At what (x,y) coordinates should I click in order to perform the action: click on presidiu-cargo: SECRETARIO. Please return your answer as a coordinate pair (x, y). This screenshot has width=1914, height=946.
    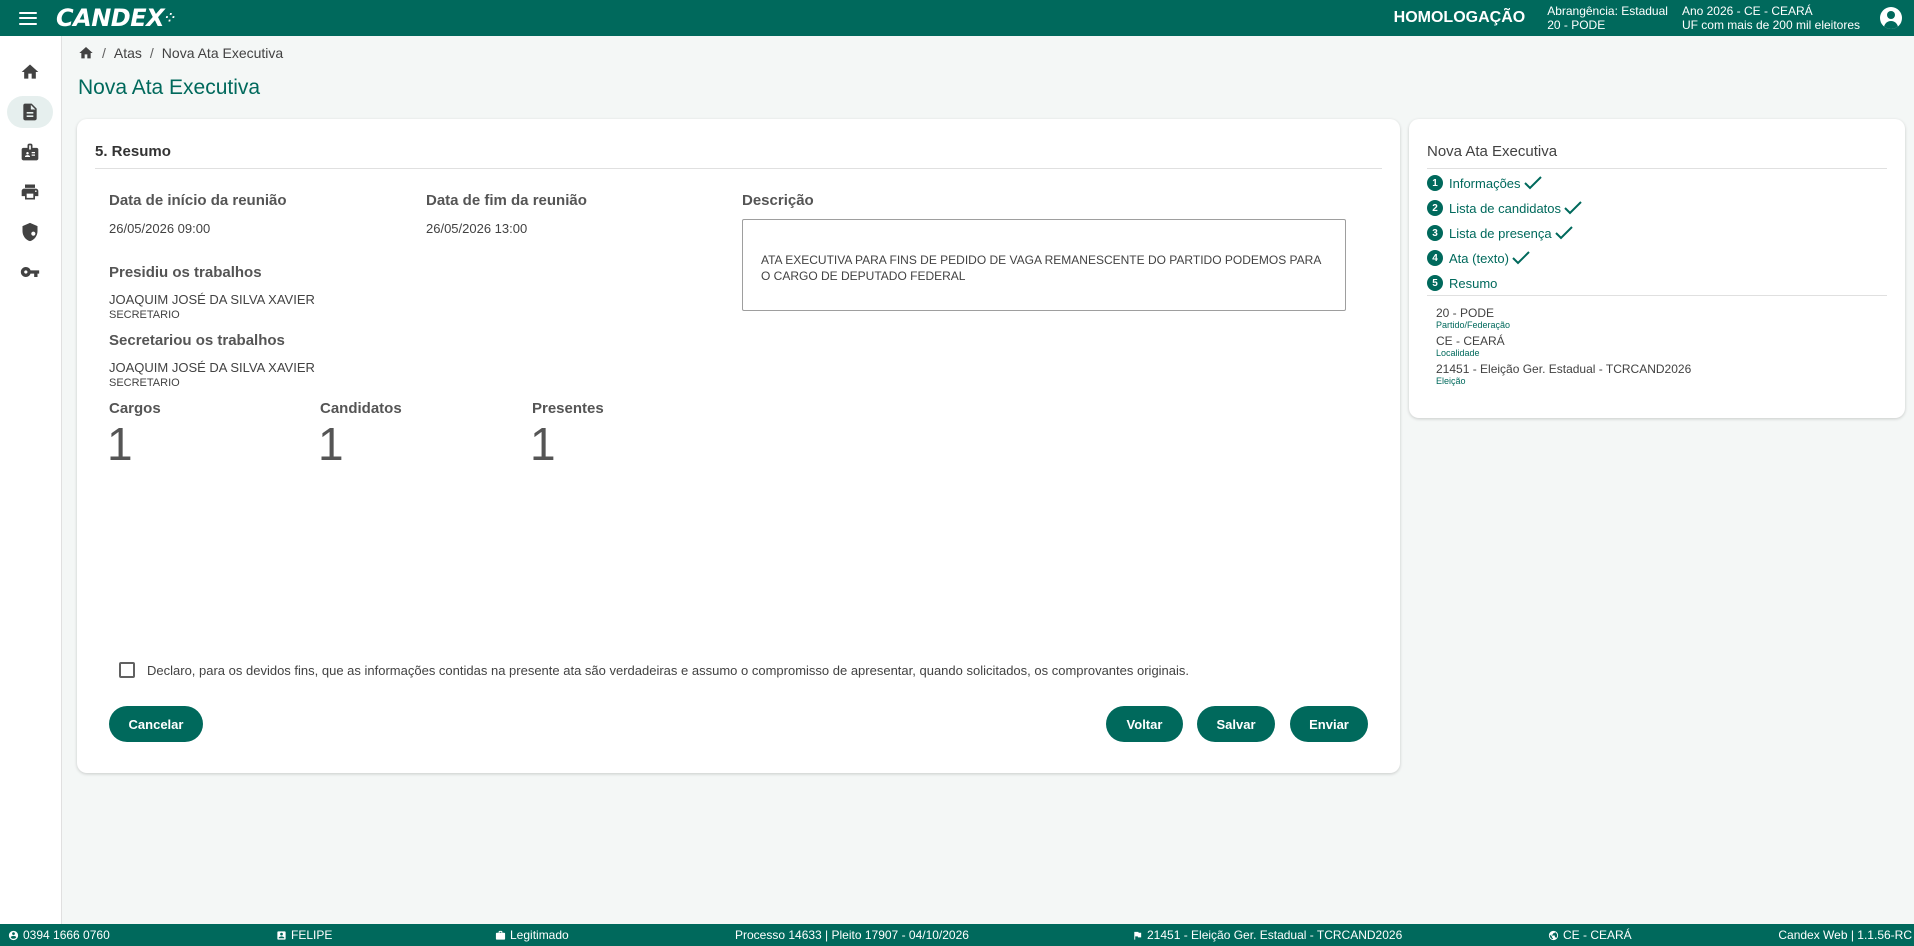
    Looking at the image, I should click on (144, 315).